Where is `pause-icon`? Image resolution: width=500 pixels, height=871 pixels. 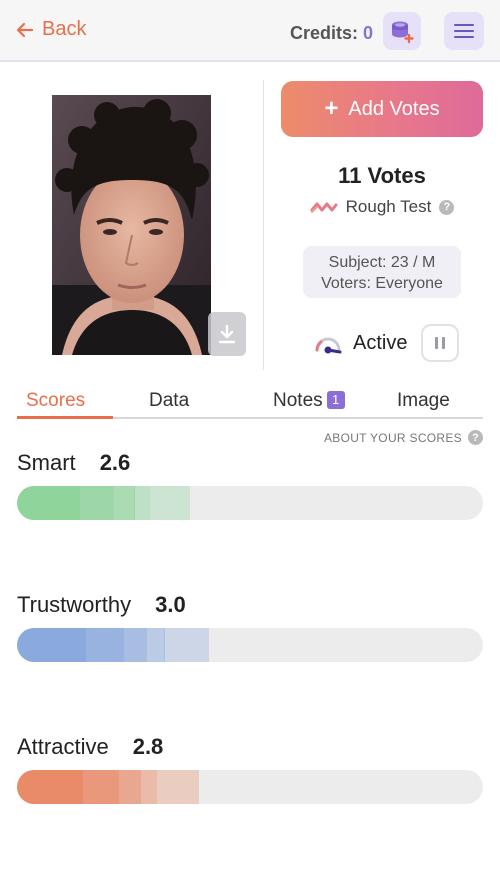 pause-icon is located at coordinates (440, 343).